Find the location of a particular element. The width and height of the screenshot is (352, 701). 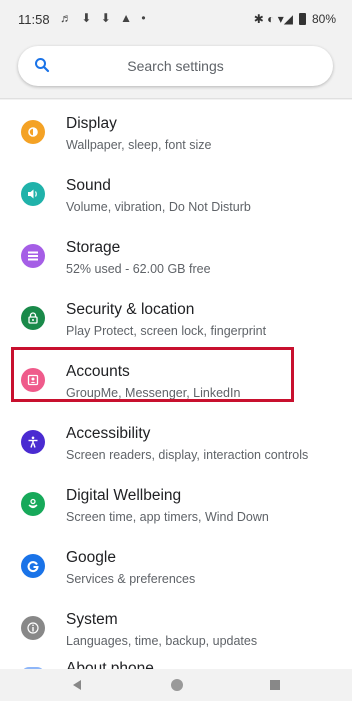

back-icon is located at coordinates (77, 685).